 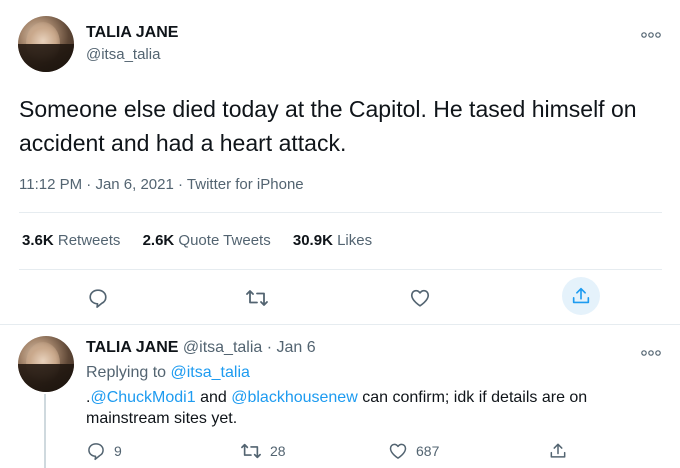 I want to click on reply-like-button: 687, so click(x=413, y=451).